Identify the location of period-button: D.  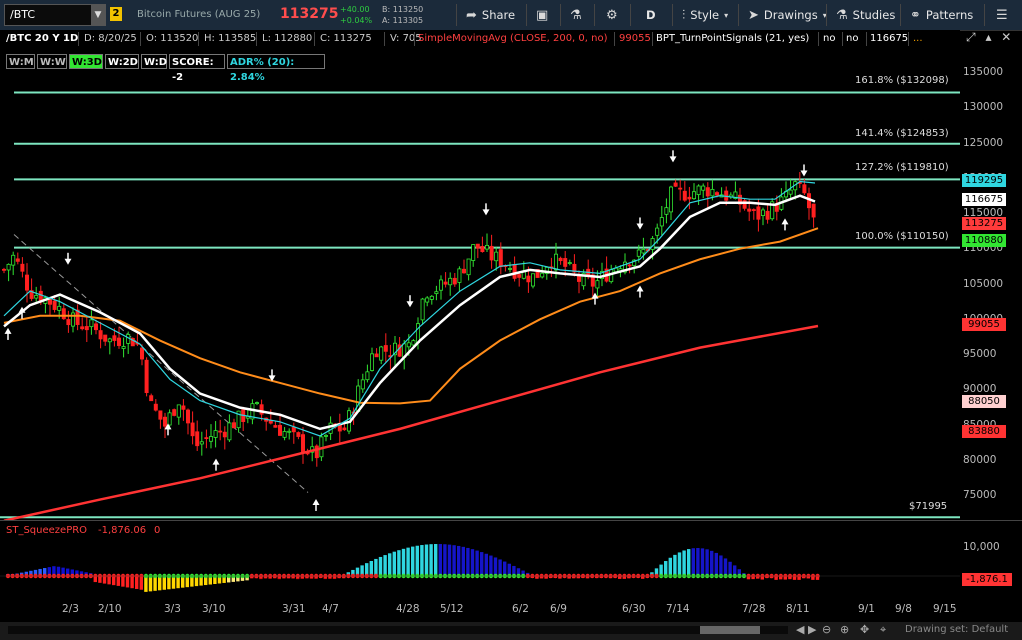
(651, 15).